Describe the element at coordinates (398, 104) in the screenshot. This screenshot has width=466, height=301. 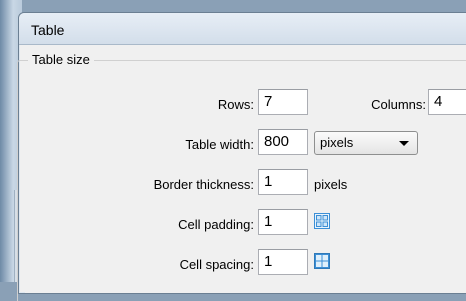
I see `columns-label: Columns:` at that location.